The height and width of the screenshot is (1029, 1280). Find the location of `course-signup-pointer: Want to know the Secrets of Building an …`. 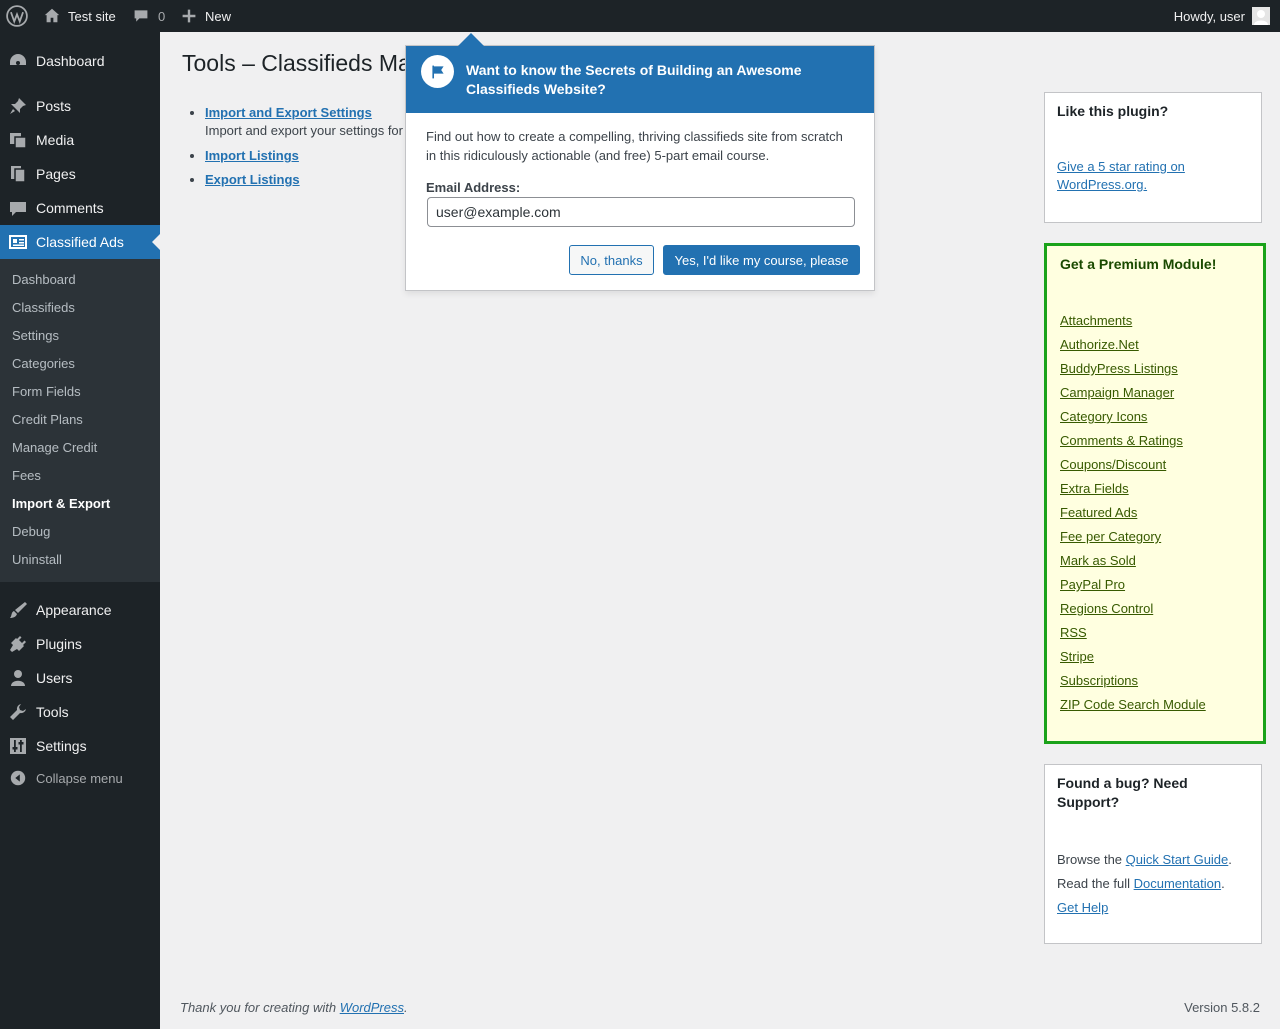

course-signup-pointer: Want to know the Secrets of Building an … is located at coordinates (640, 162).